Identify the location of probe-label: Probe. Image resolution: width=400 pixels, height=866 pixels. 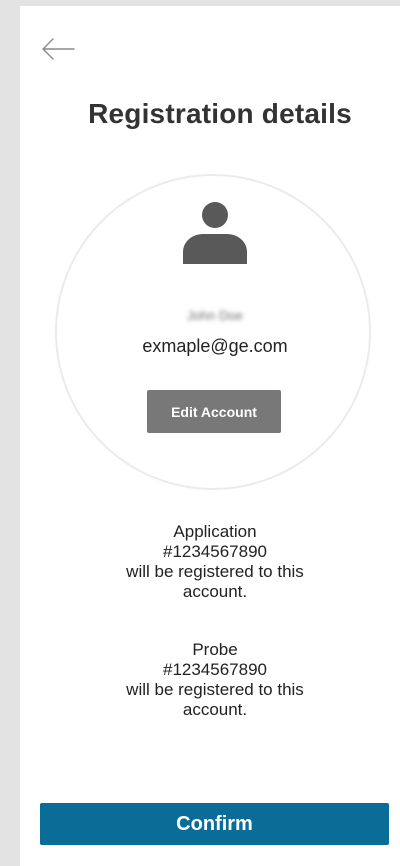
(215, 649).